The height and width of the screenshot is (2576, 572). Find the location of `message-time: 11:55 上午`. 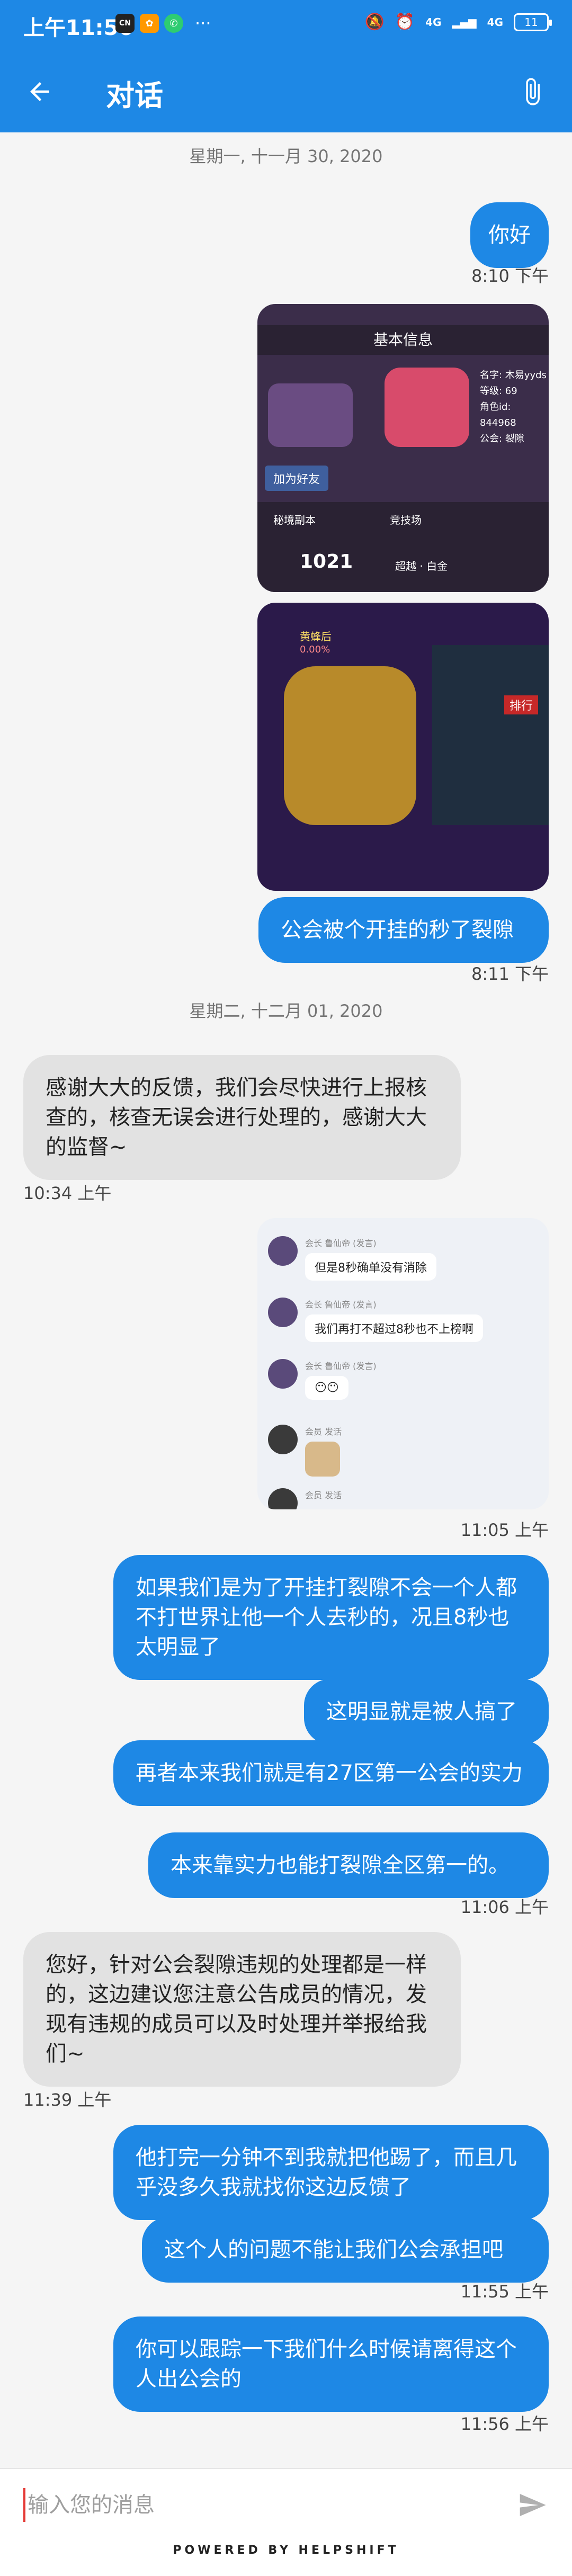

message-time: 11:55 上午 is located at coordinates (505, 2292).